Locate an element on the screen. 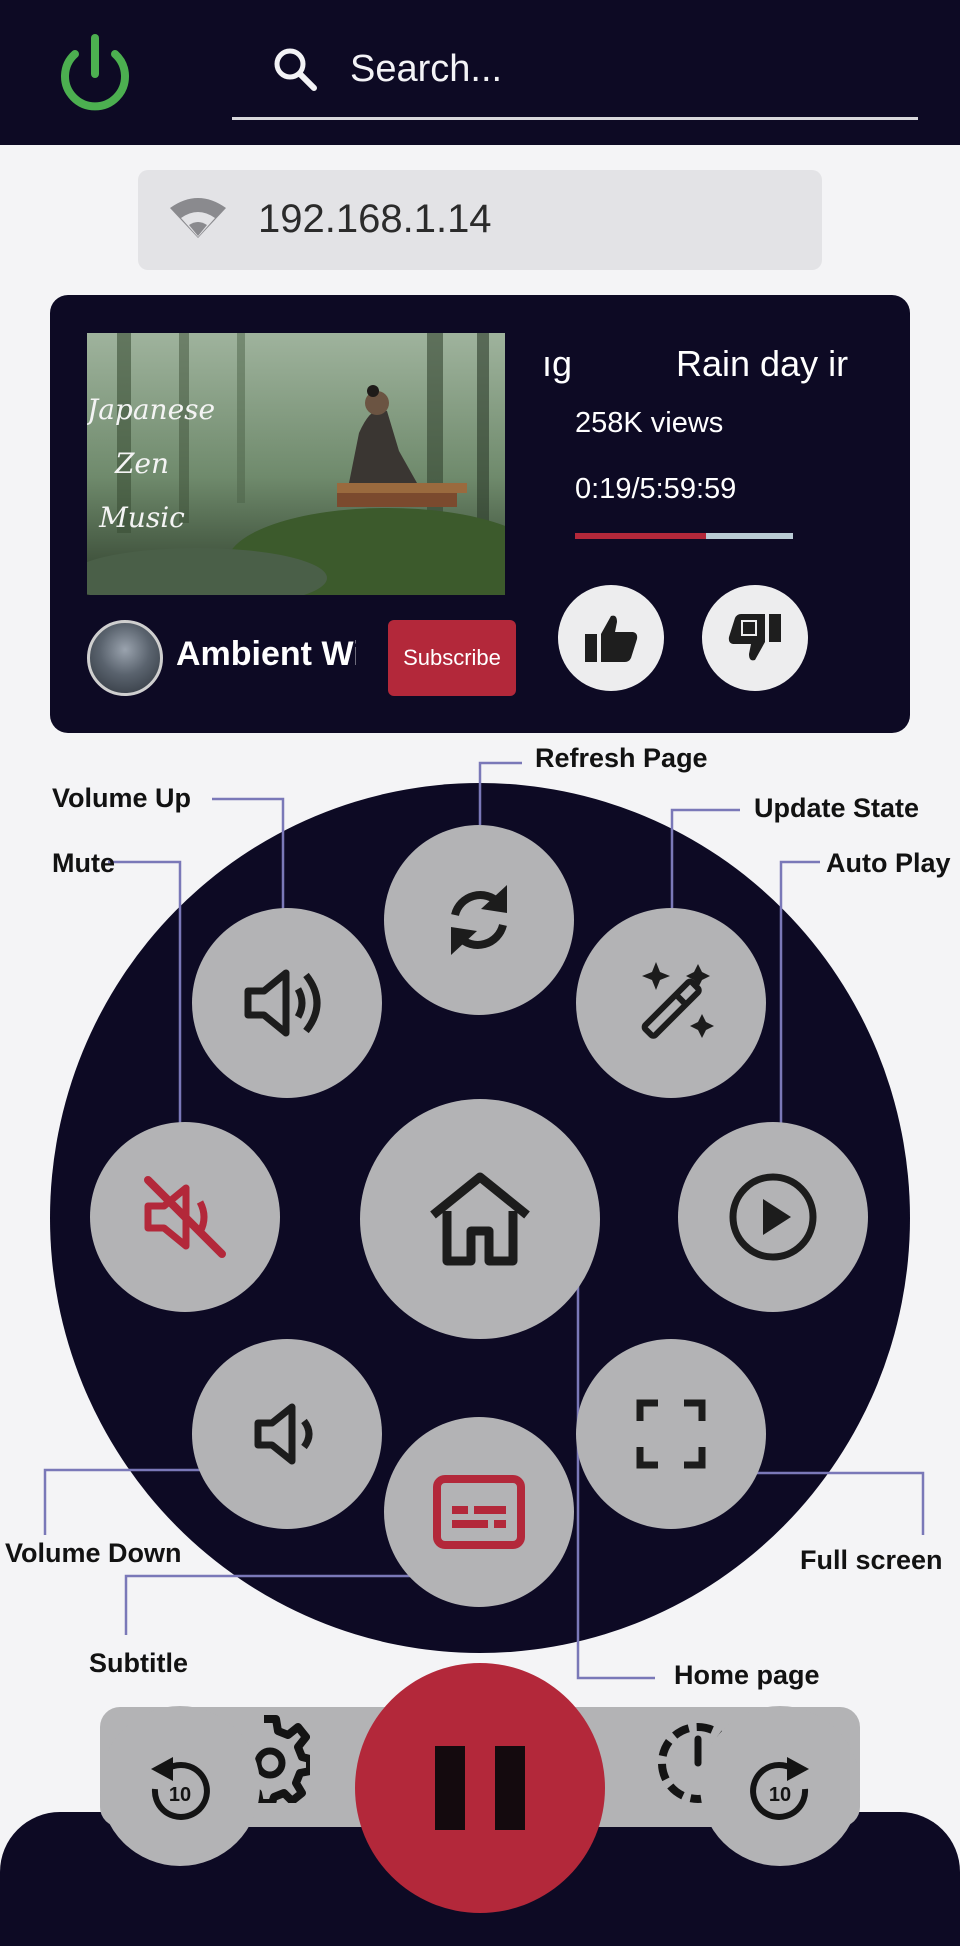 This screenshot has height=1946, width=960. volume-down-icon is located at coordinates (283, 1434).